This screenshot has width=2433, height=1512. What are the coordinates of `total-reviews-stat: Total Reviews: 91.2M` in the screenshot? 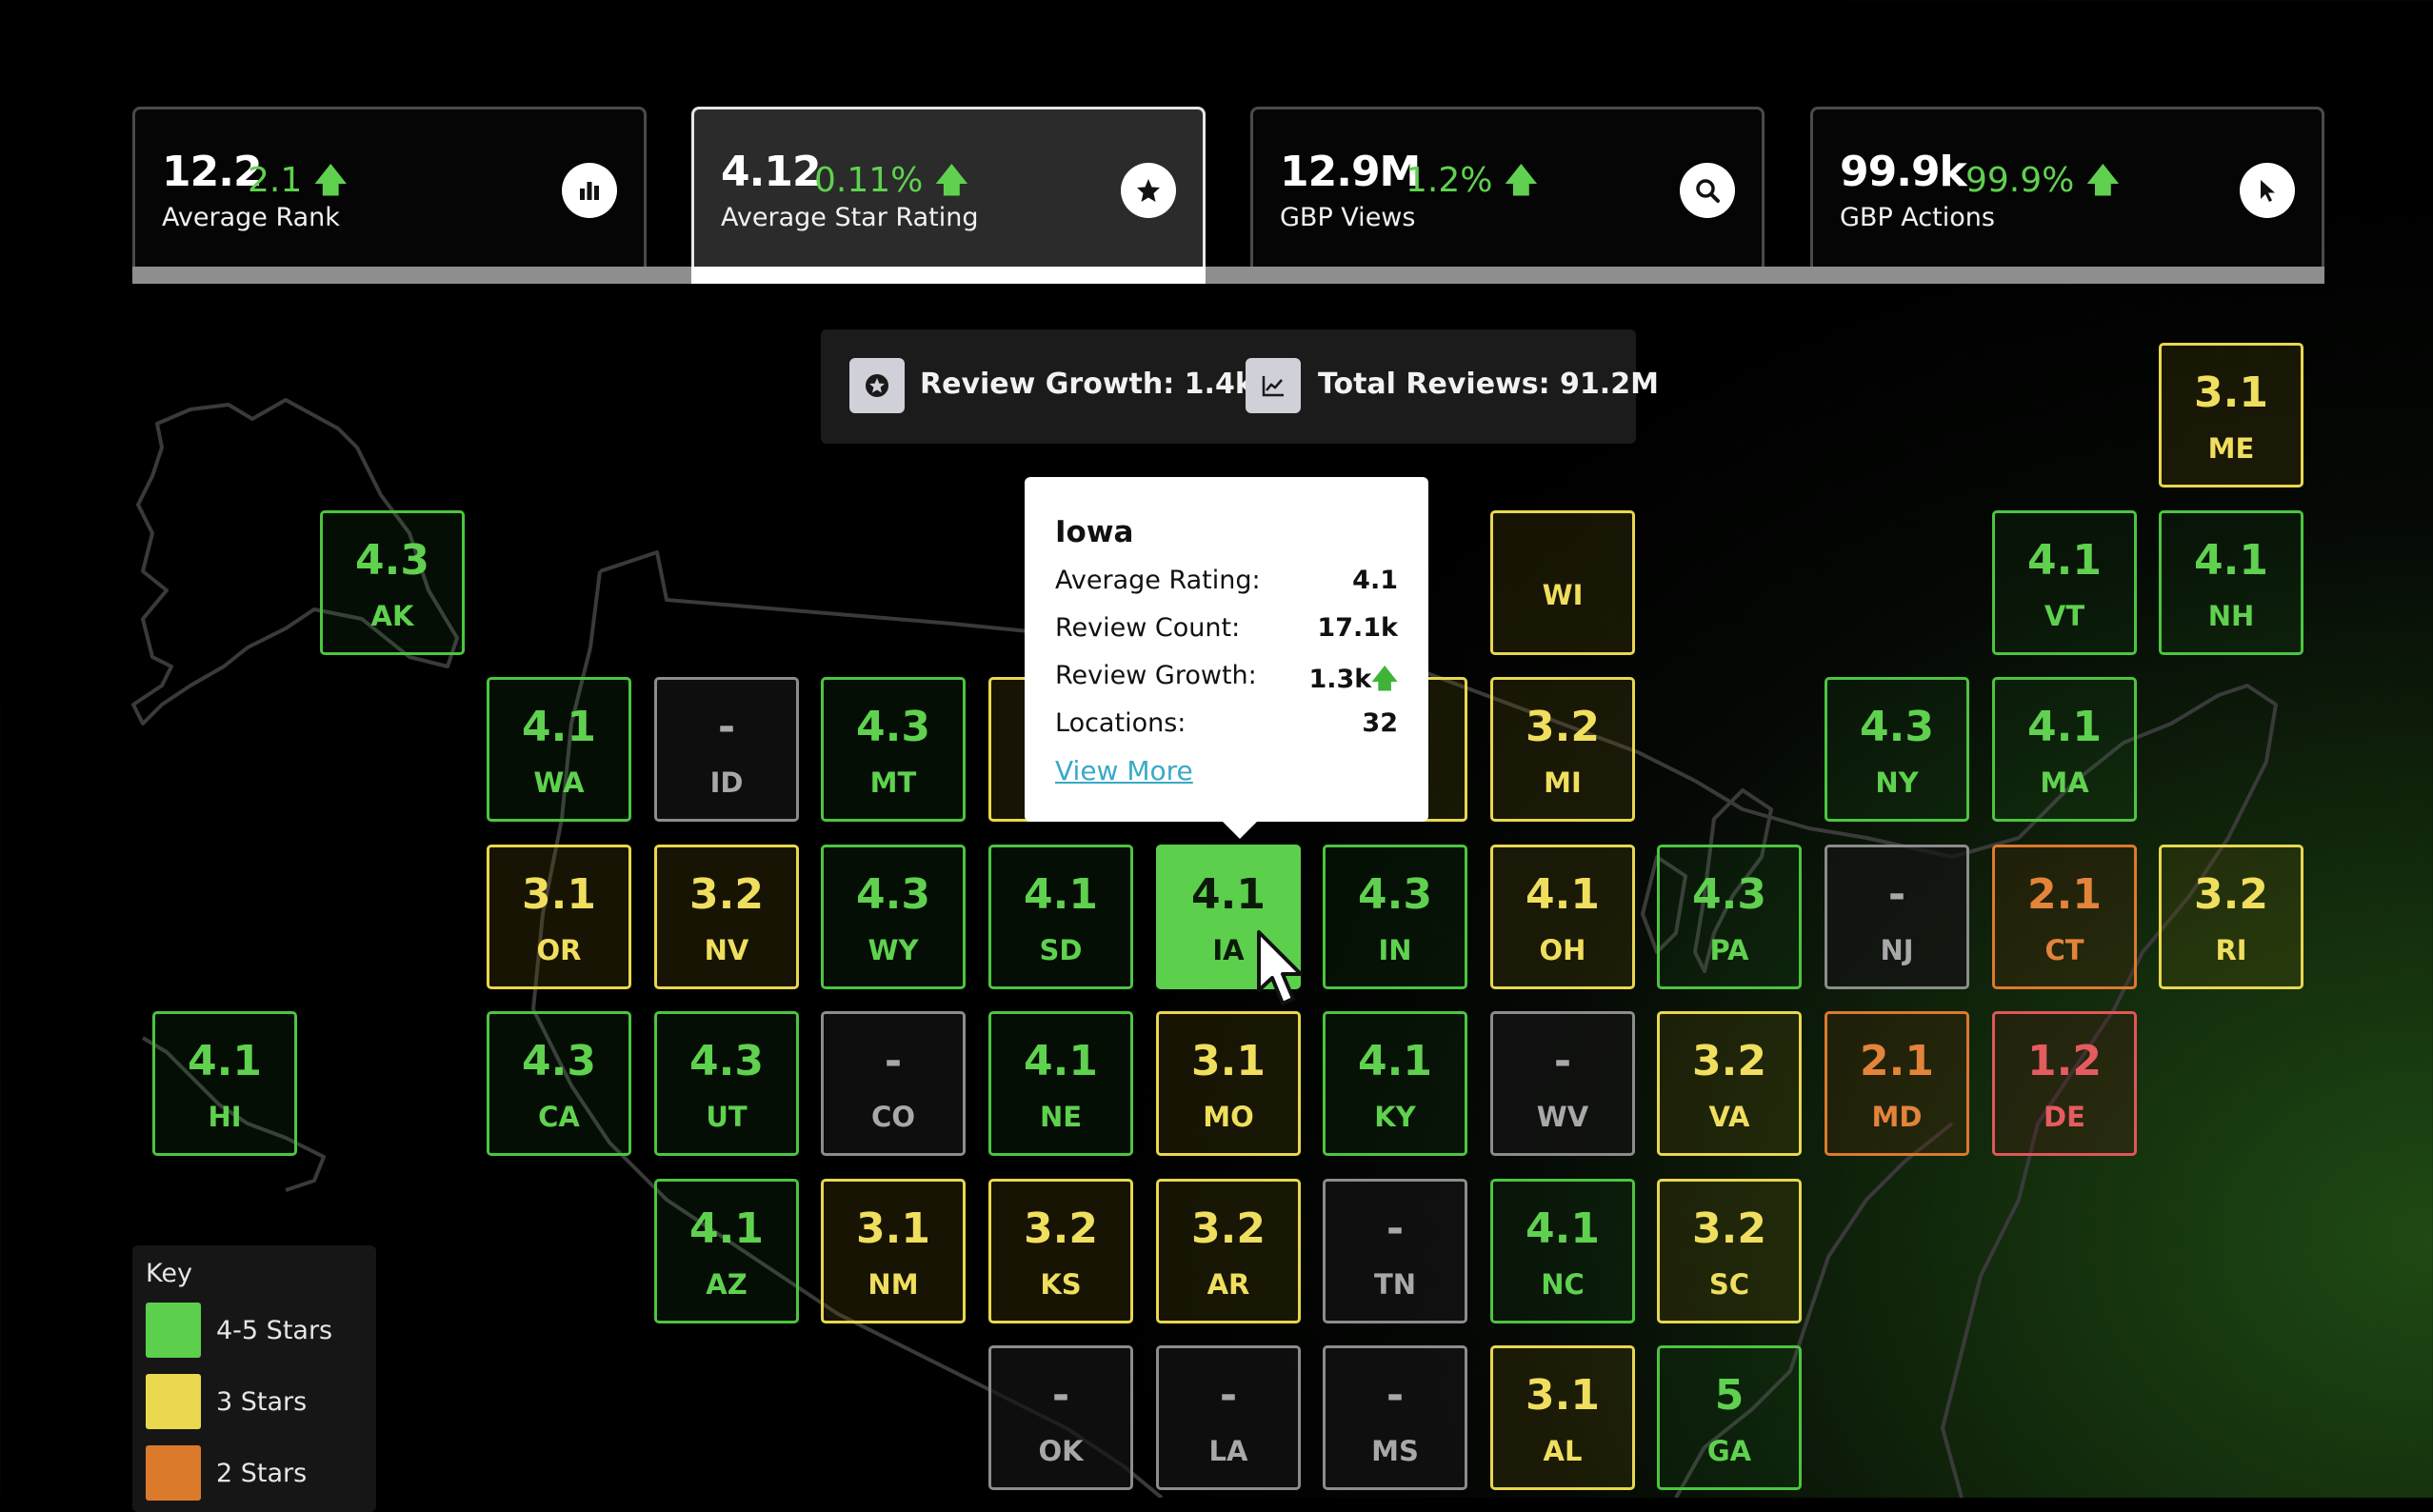 It's located at (1488, 384).